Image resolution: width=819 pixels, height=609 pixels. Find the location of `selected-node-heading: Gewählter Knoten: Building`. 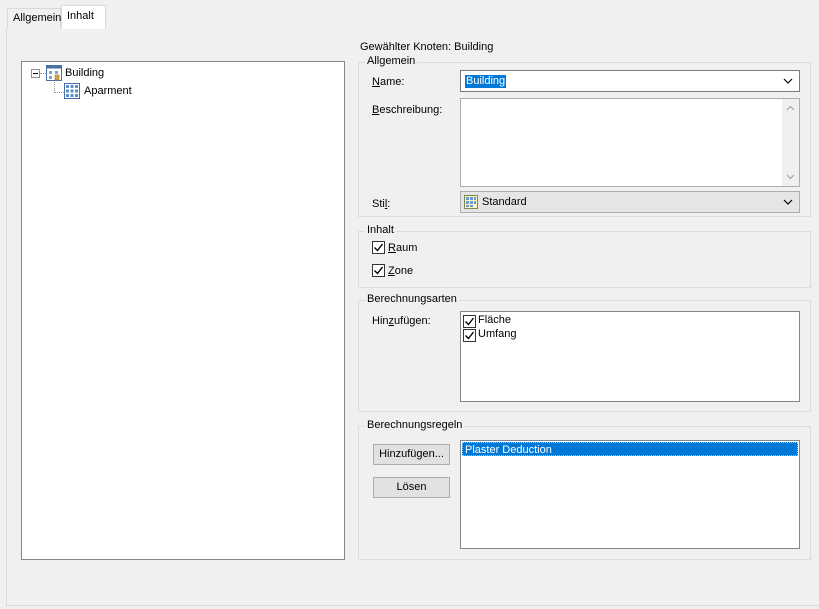

selected-node-heading: Gewählter Knoten: Building is located at coordinates (427, 47).